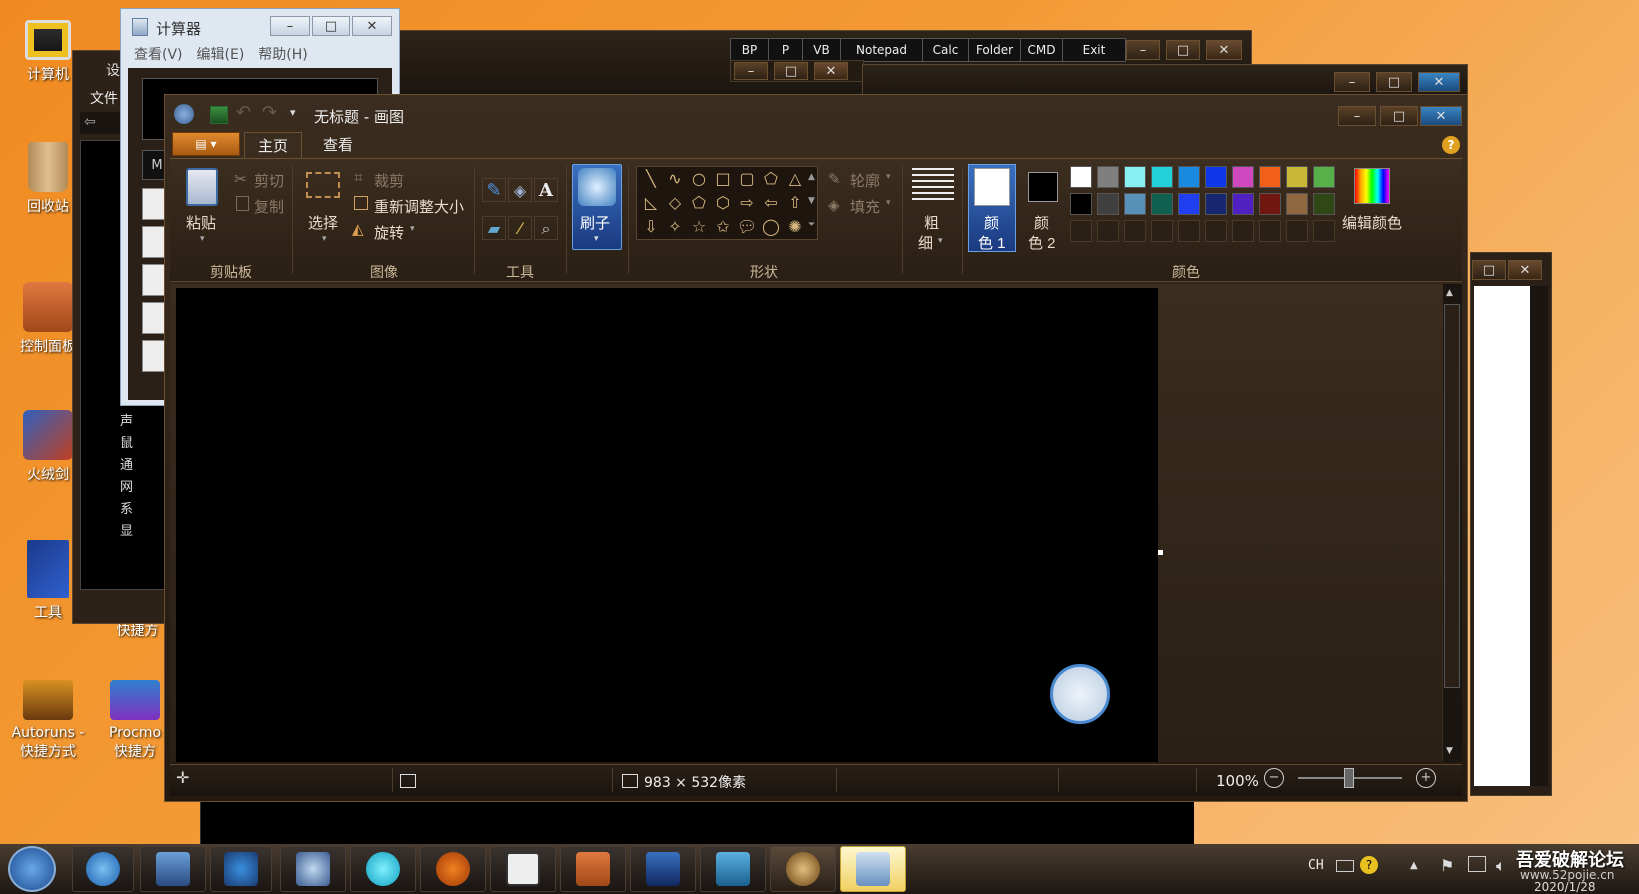 Image resolution: width=1639 pixels, height=894 pixels. Describe the element at coordinates (1399, 116) in the screenshot. I see `paint-maximize-button: □` at that location.